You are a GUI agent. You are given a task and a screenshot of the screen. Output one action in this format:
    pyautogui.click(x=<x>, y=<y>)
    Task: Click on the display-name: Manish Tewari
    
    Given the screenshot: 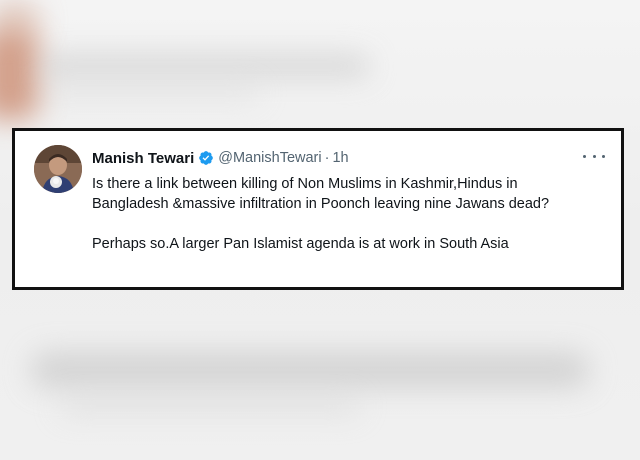 What is the action you would take?
    pyautogui.click(x=143, y=158)
    